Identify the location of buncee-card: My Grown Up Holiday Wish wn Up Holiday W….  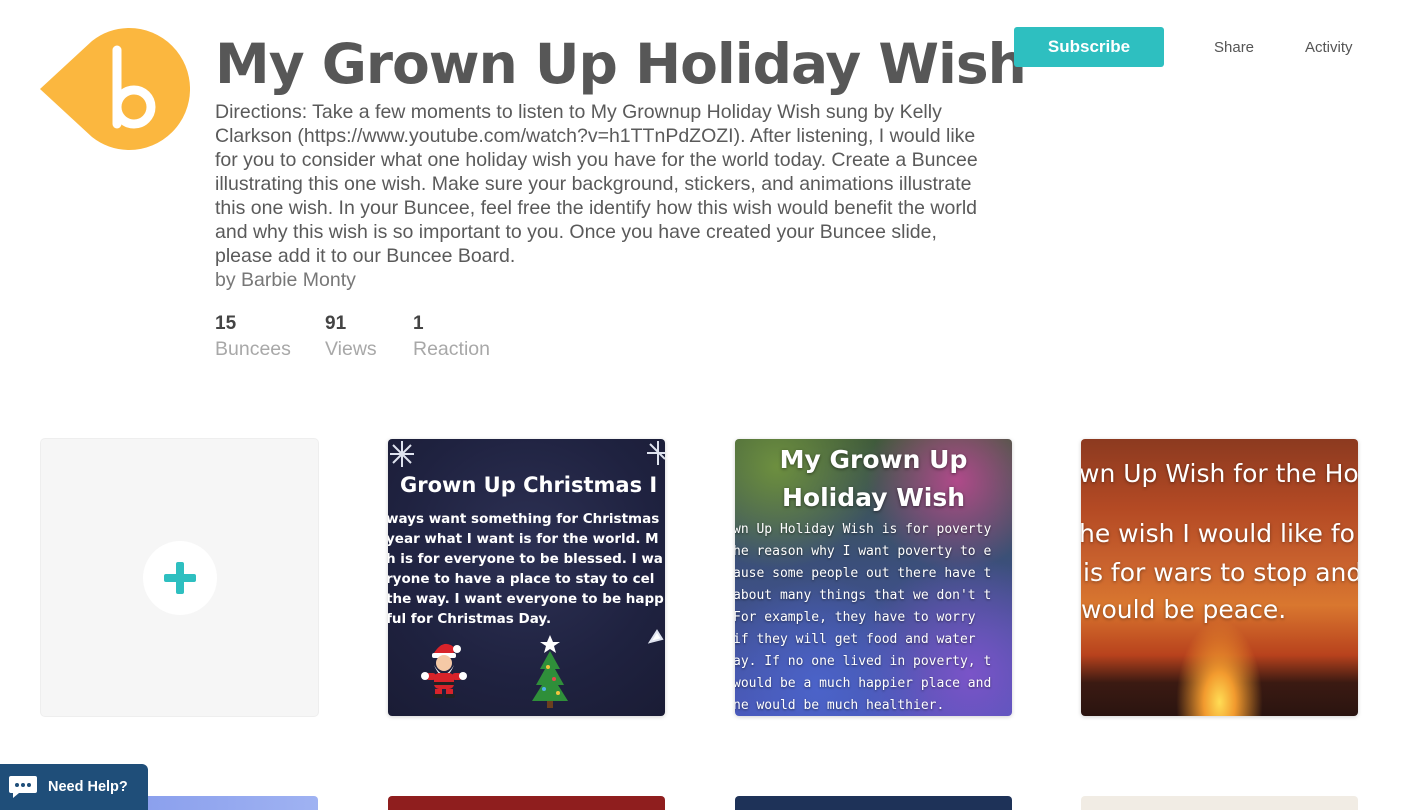
(873, 577).